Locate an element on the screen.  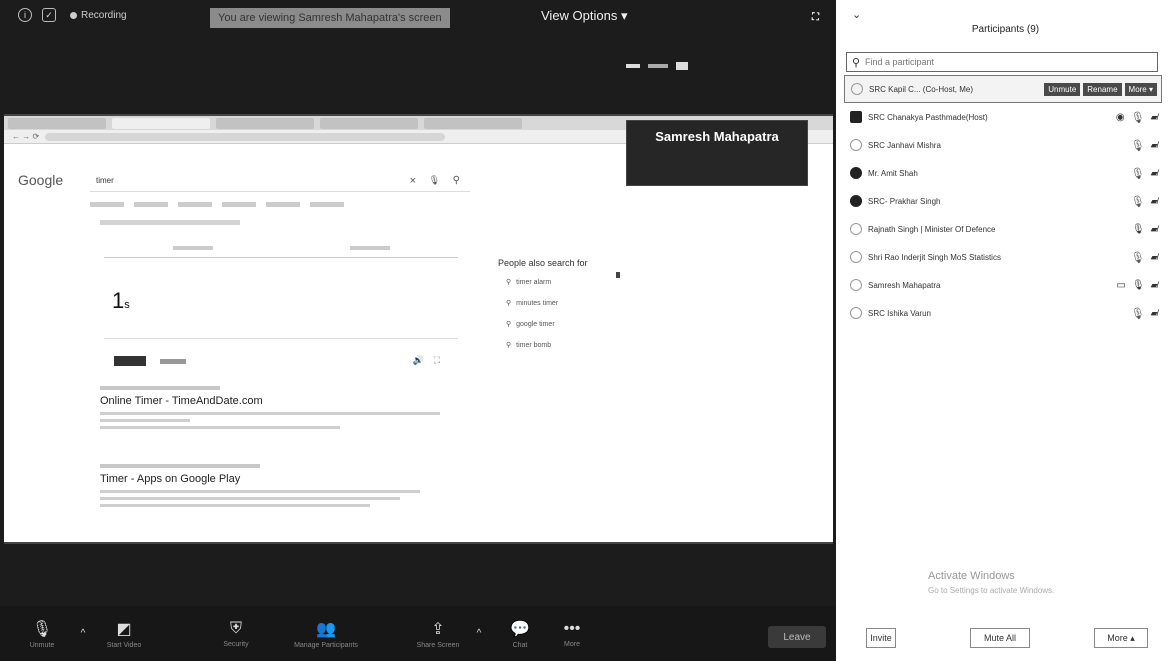
participant-status: ◉ 🎙 ▰/ is located at coordinates (1137, 117).